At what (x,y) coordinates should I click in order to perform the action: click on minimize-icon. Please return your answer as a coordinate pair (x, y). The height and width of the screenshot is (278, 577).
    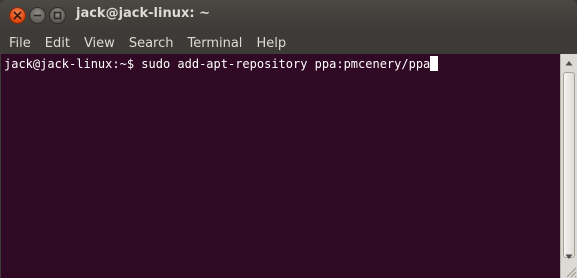
    Looking at the image, I should click on (37, 15).